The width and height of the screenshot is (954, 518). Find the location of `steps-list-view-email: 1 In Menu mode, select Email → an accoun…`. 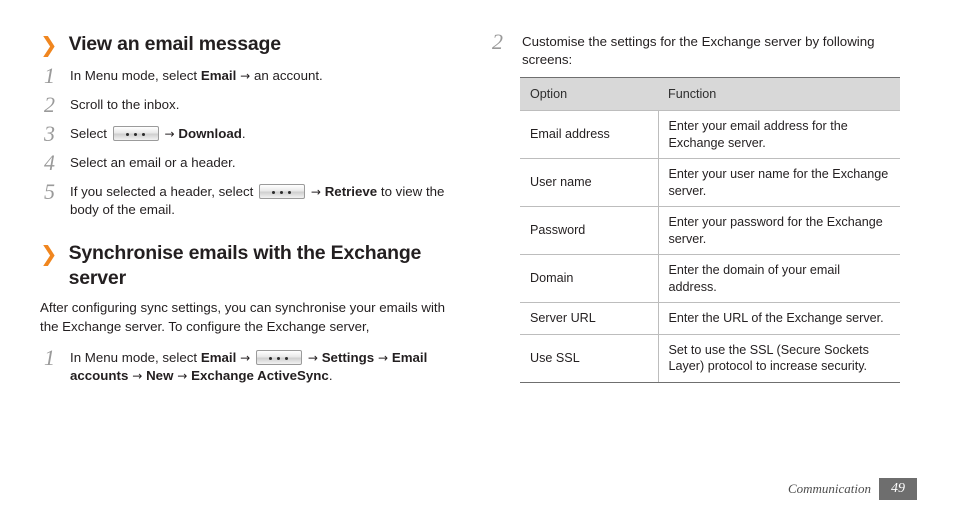

steps-list-view-email: 1 In Menu mode, select Email → an accoun… is located at coordinates (250, 141).